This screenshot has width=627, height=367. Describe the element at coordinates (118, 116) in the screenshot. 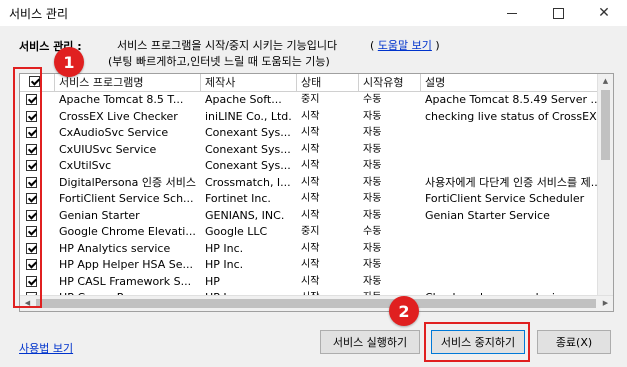

I see `cell-name: CrossEX Live Checker` at that location.